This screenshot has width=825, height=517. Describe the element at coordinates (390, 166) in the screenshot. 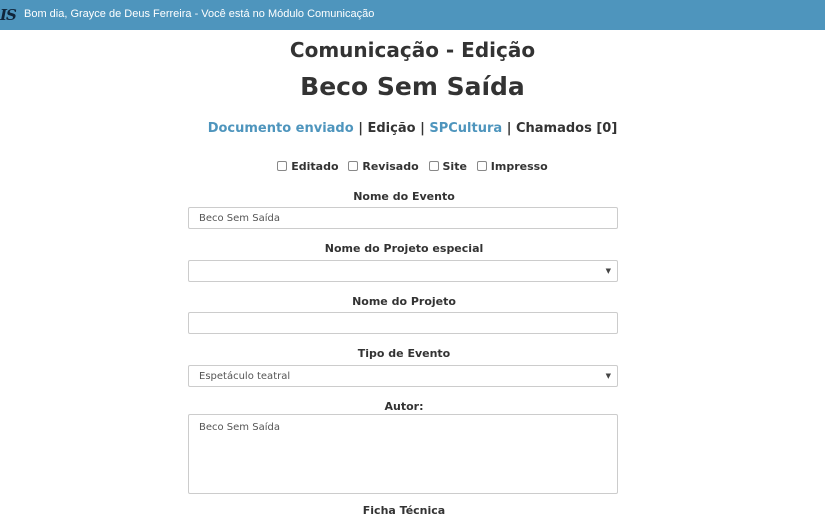

I see `checkbox-label: Revisado` at that location.